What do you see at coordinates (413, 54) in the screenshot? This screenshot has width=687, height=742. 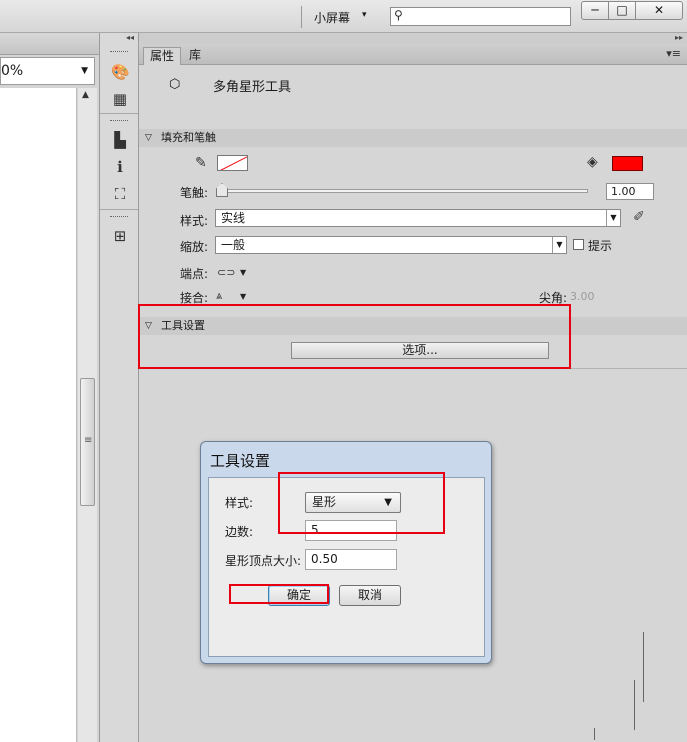 I see `panel-tabbar: 属性 库 ▾≡` at bounding box center [413, 54].